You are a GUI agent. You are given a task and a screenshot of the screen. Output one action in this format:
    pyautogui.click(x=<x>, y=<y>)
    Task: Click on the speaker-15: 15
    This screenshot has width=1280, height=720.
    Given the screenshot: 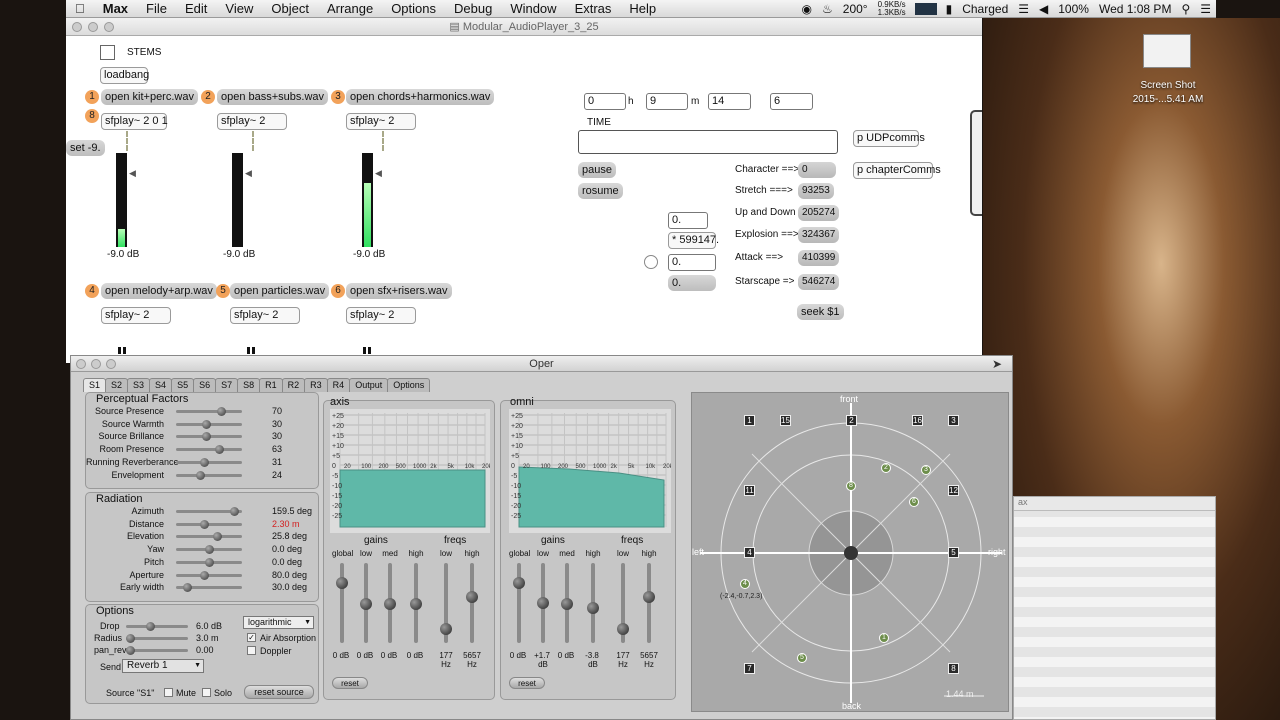 What is the action you would take?
    pyautogui.click(x=785, y=420)
    